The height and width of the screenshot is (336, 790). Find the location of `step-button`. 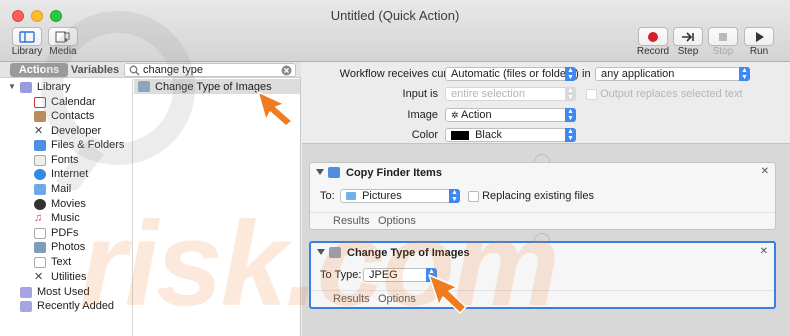

step-button is located at coordinates (688, 36).